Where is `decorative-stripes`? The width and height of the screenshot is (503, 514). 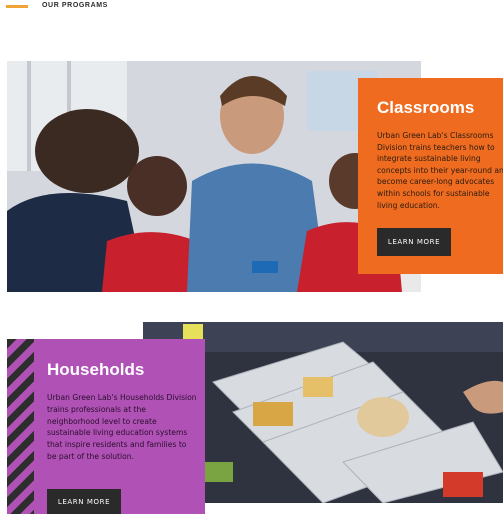
decorative-stripes is located at coordinates (20, 426).